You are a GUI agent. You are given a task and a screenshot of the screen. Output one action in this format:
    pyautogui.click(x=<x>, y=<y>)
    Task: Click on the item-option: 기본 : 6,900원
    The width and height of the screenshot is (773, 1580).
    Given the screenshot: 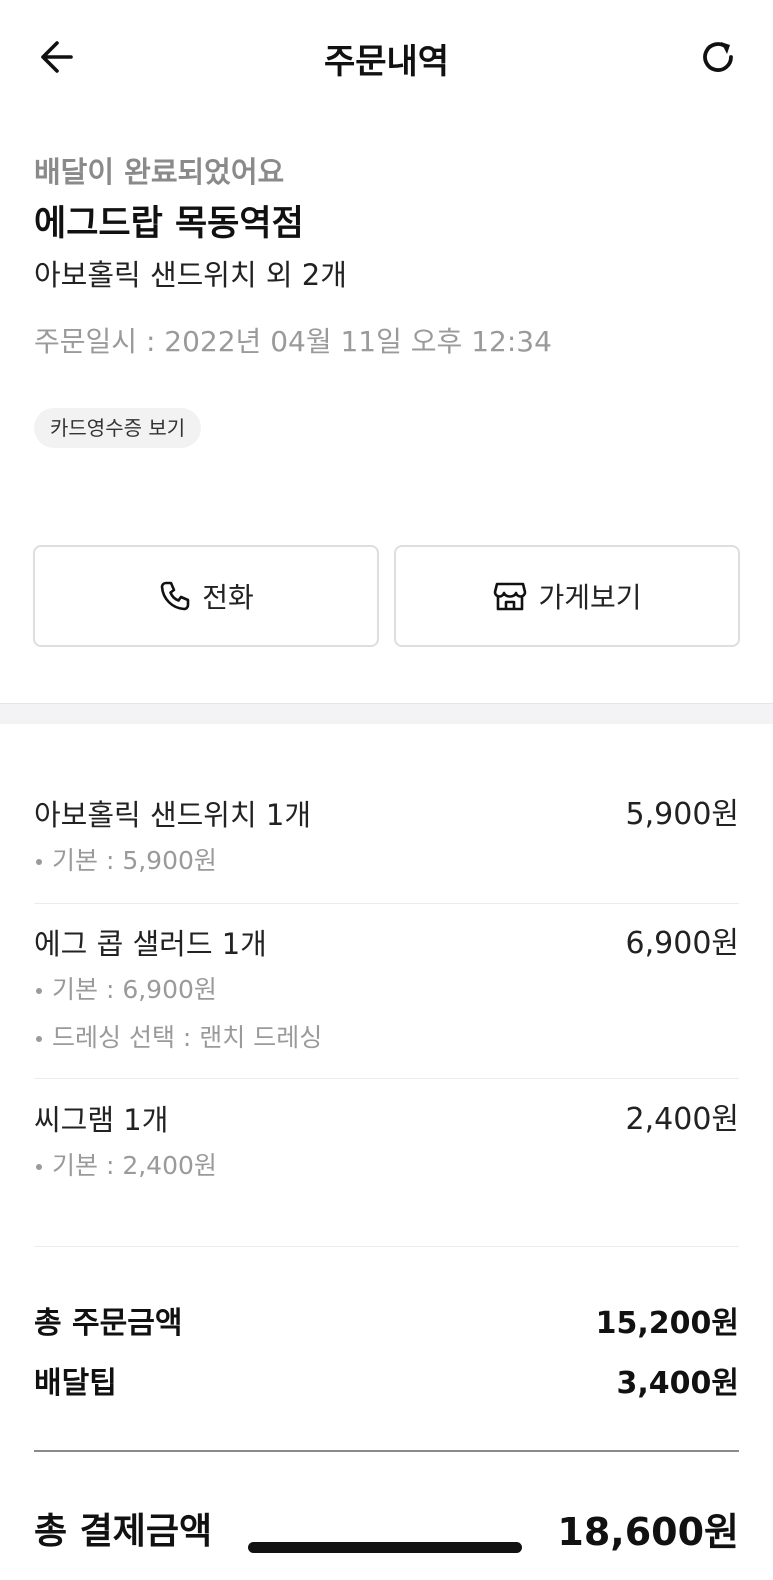 What is the action you would take?
    pyautogui.click(x=386, y=990)
    